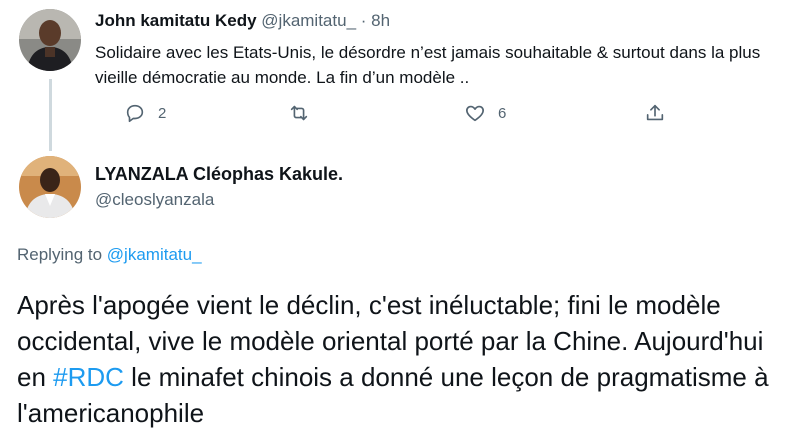  I want to click on replying-to-line: Replying to @jkamitatu_, so click(109, 255).